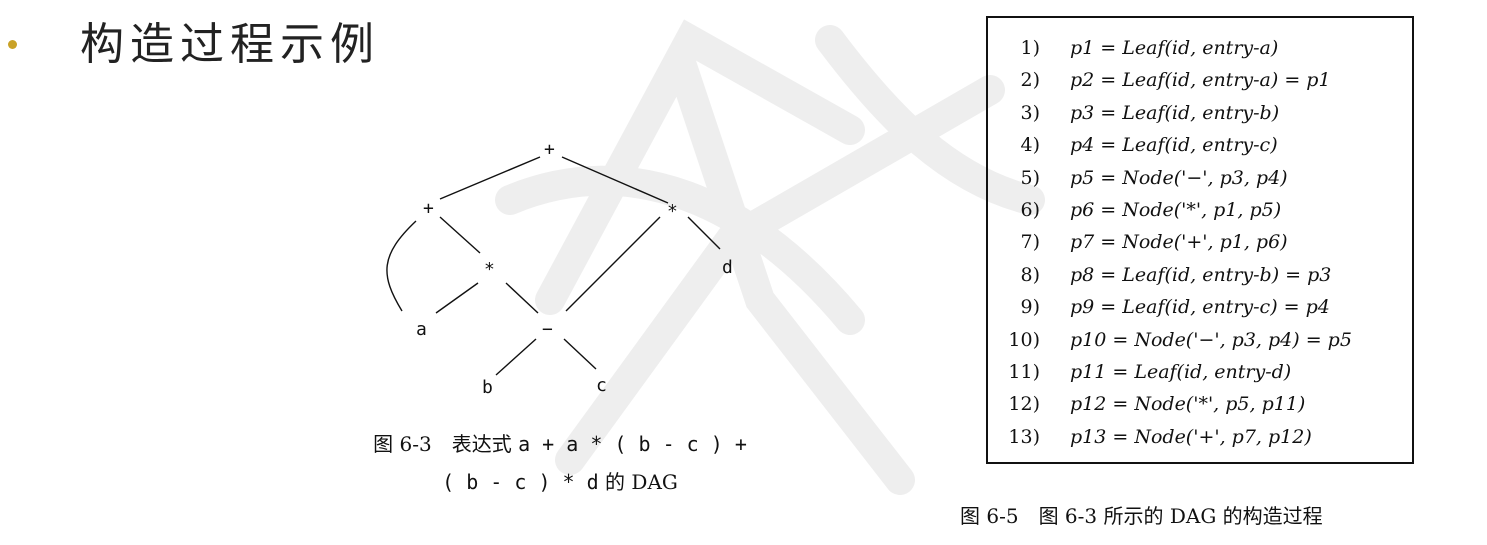 The image size is (1487, 545). What do you see at coordinates (1030, 80) in the screenshot?
I see `step-number: 2)` at bounding box center [1030, 80].